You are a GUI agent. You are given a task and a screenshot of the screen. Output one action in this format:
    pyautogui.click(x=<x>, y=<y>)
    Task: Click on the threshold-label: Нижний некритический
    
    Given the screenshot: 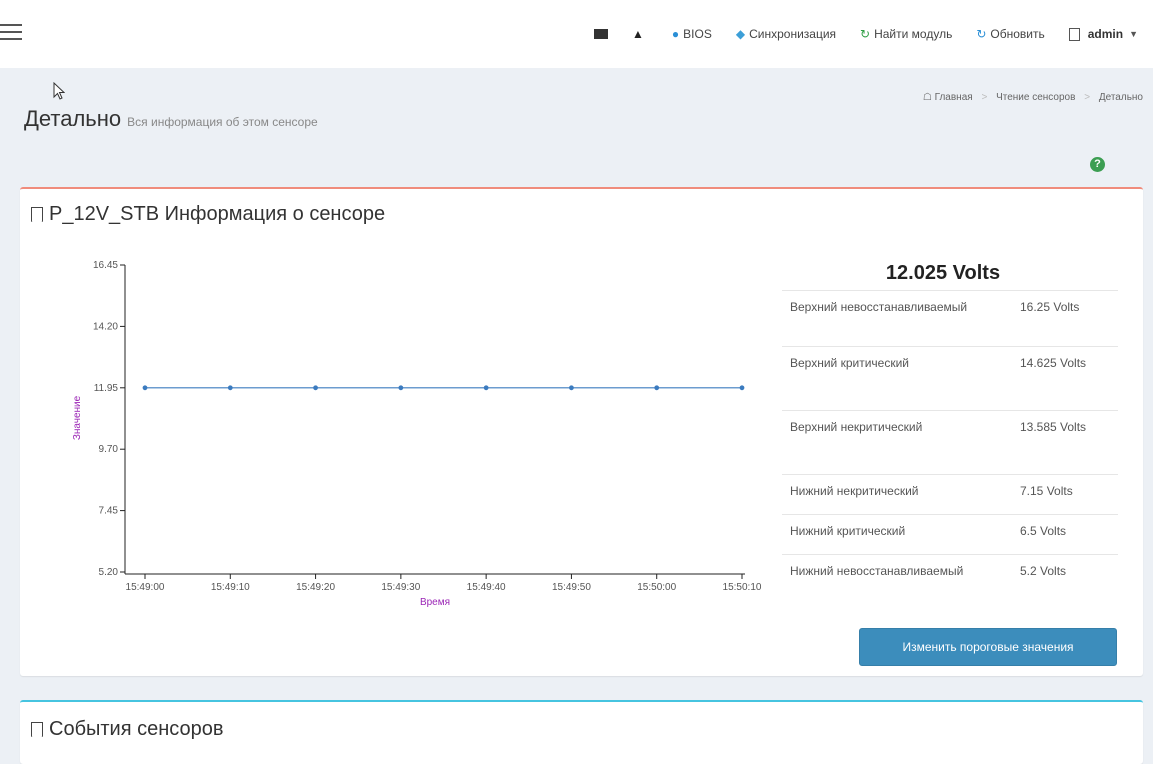 What is the action you would take?
    pyautogui.click(x=897, y=494)
    